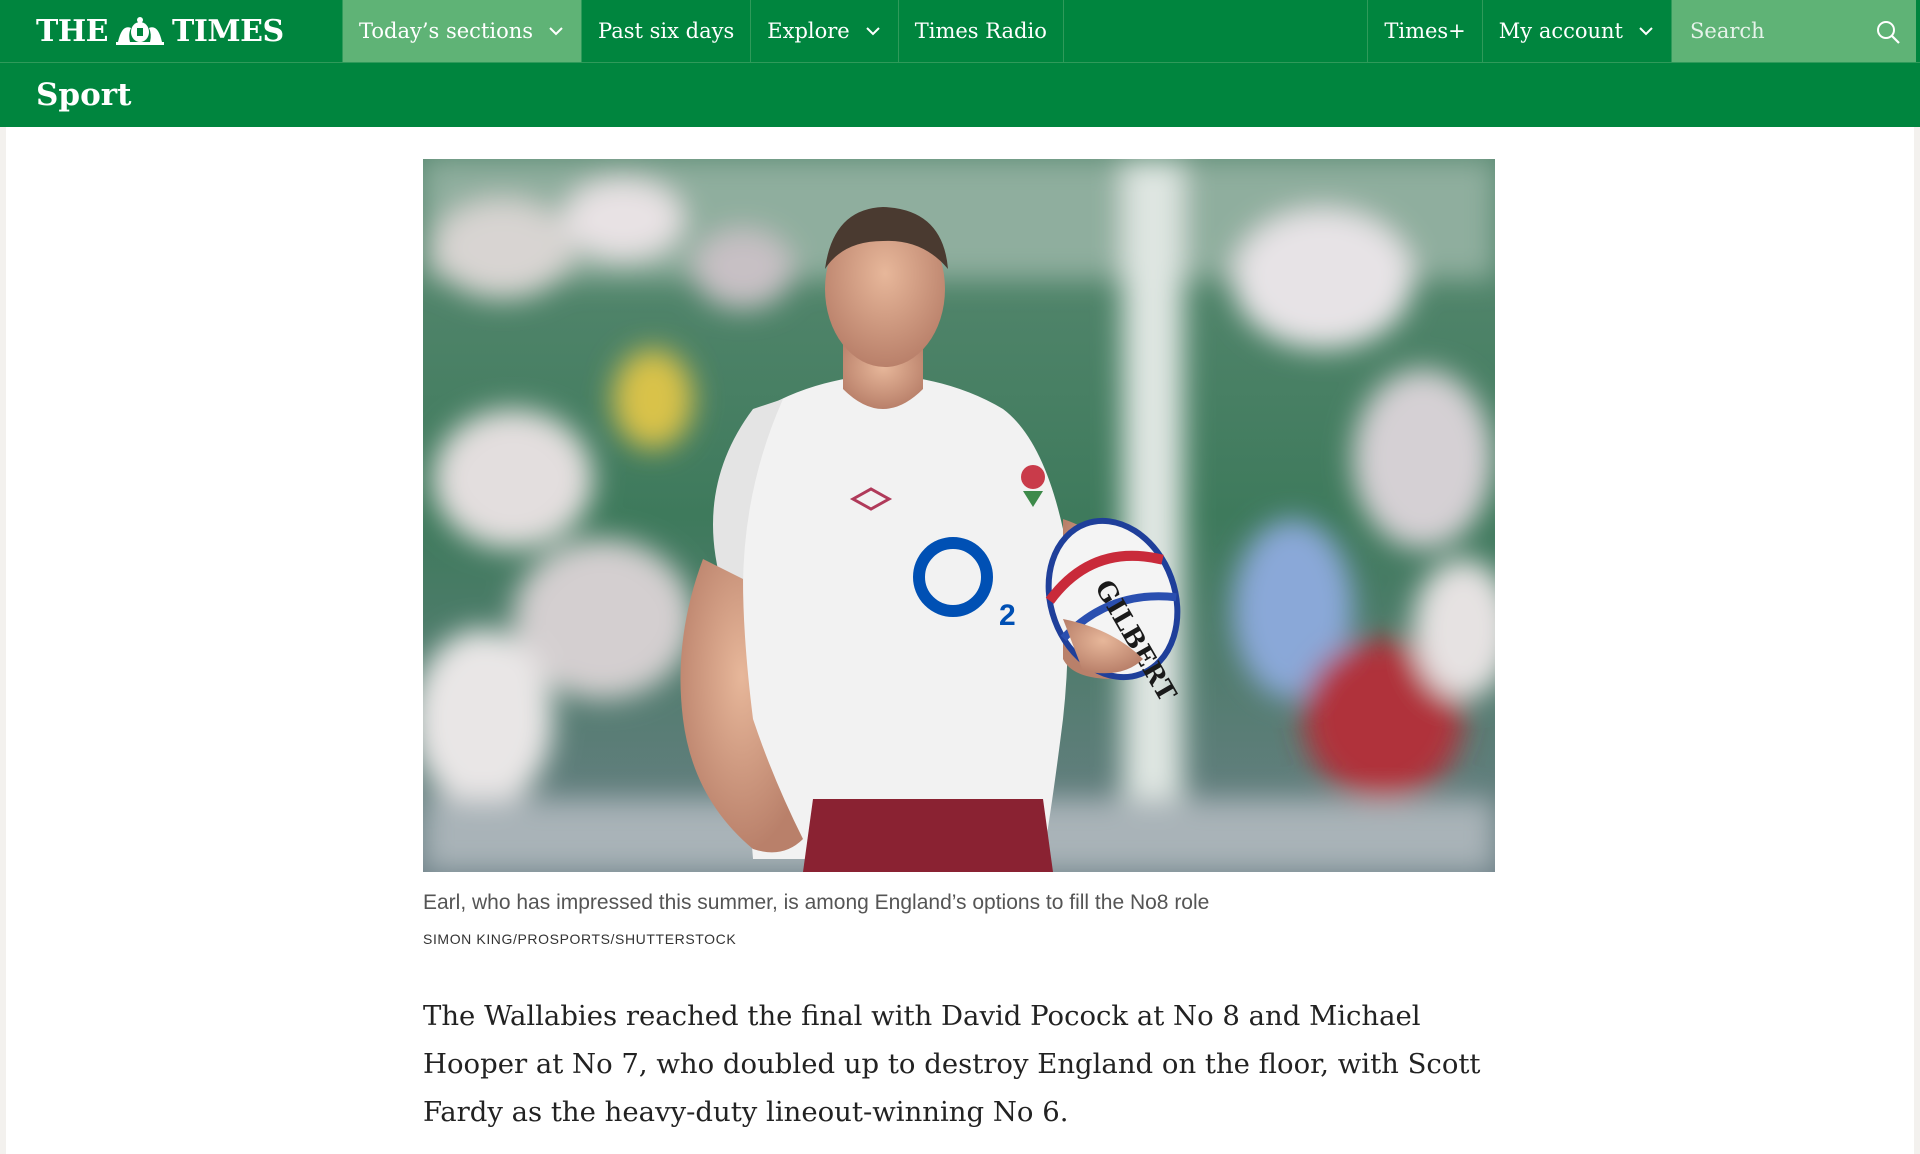 Image resolution: width=1920 pixels, height=1154 pixels. What do you see at coordinates (1794, 31) in the screenshot?
I see `search-input: Search` at bounding box center [1794, 31].